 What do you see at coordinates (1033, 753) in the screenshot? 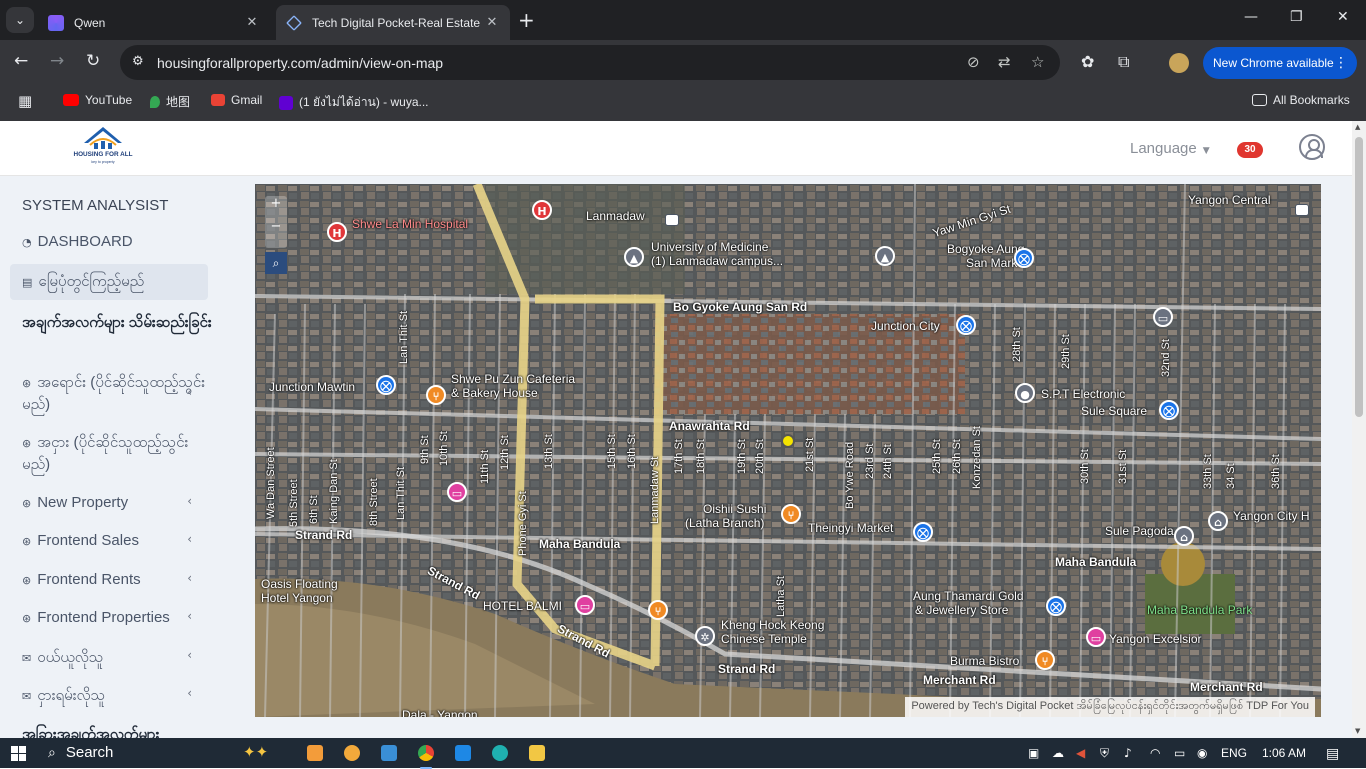
I see `tray-app-icon: ▣` at bounding box center [1033, 753].